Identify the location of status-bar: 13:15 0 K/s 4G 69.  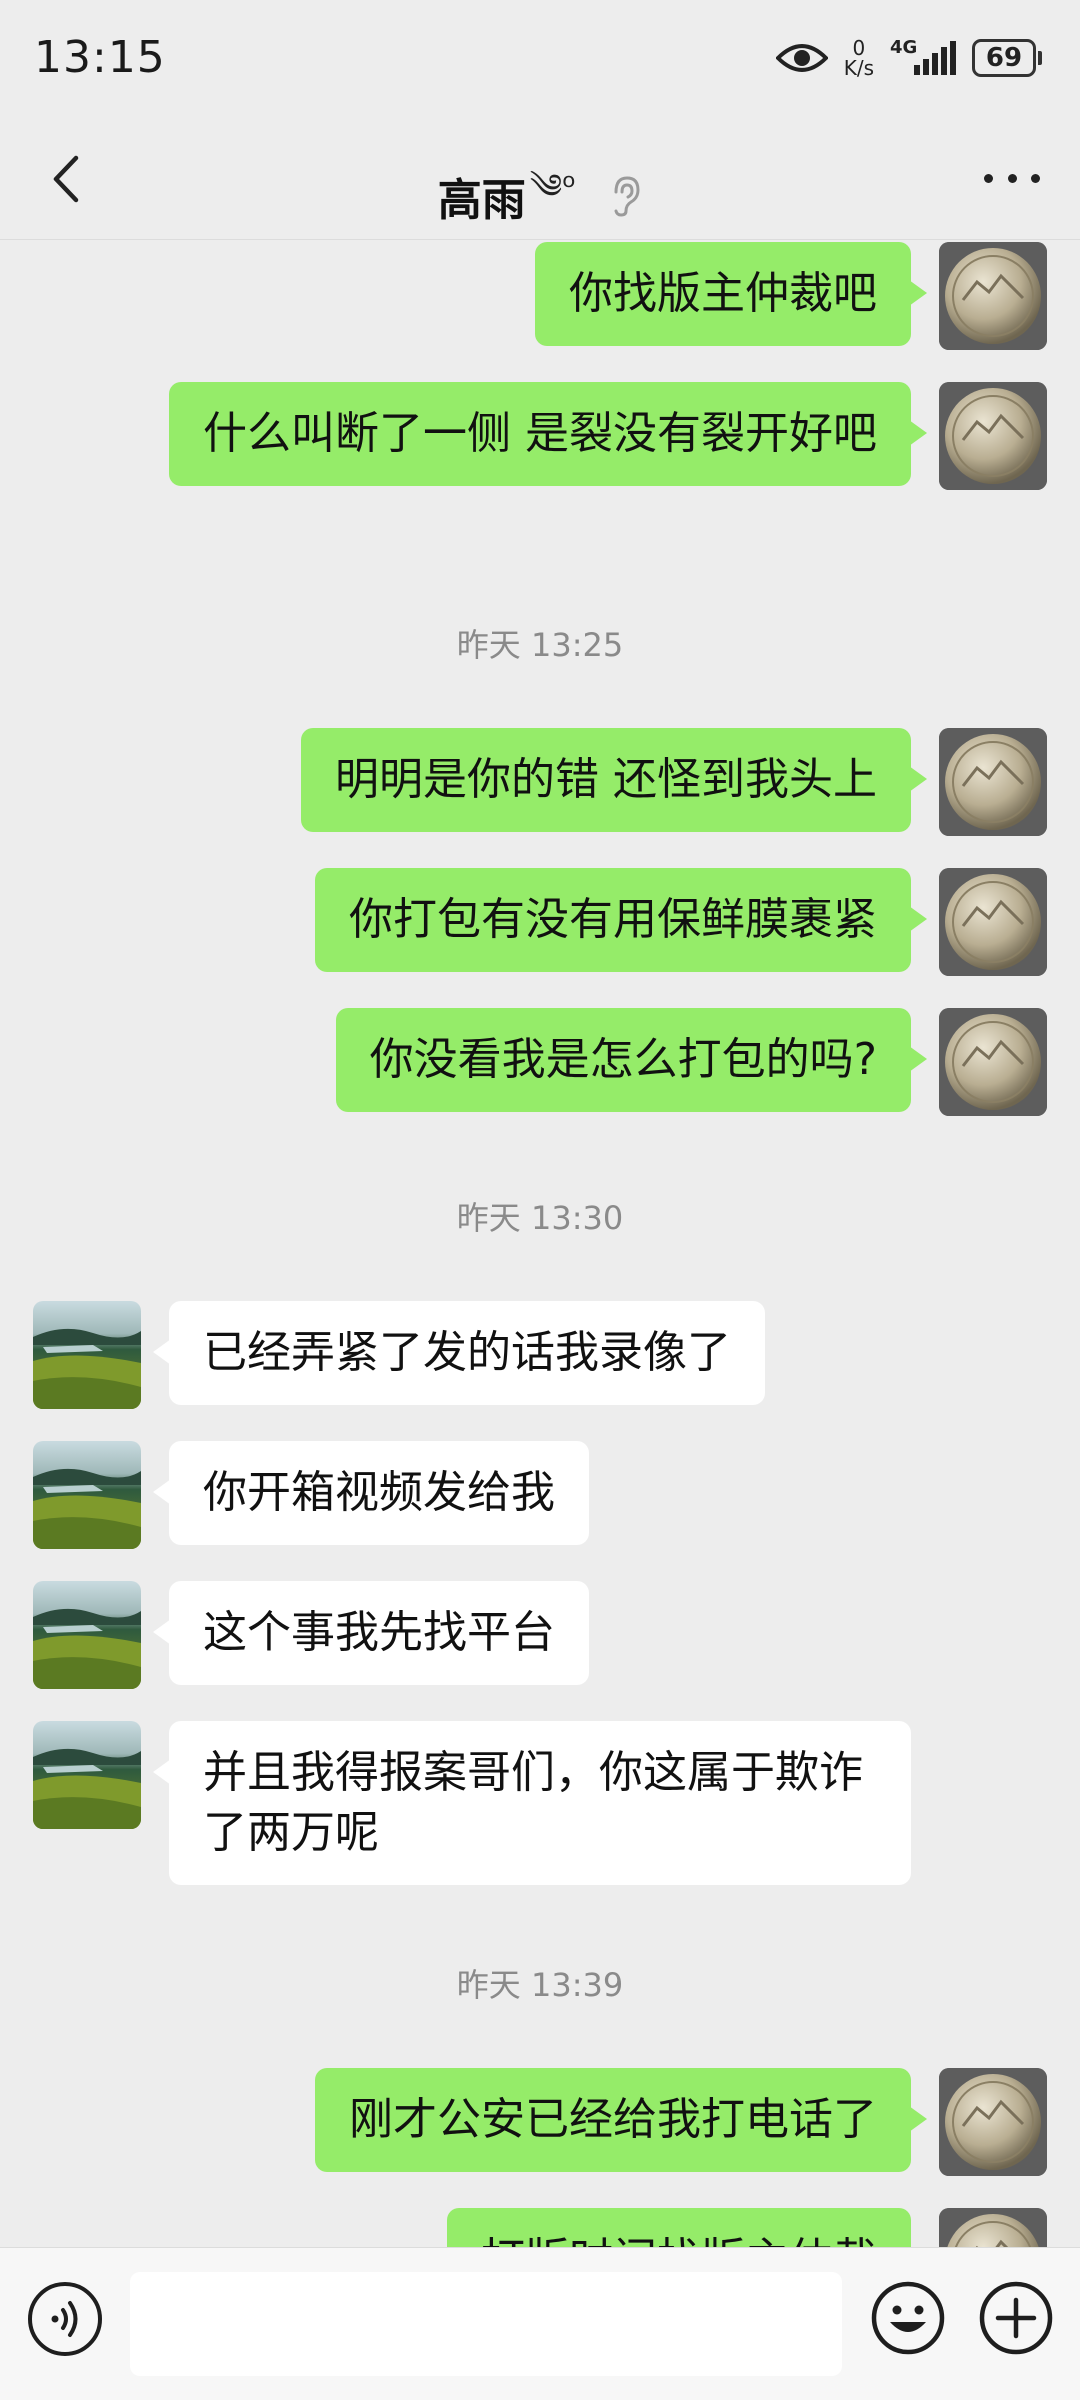
(540, 59).